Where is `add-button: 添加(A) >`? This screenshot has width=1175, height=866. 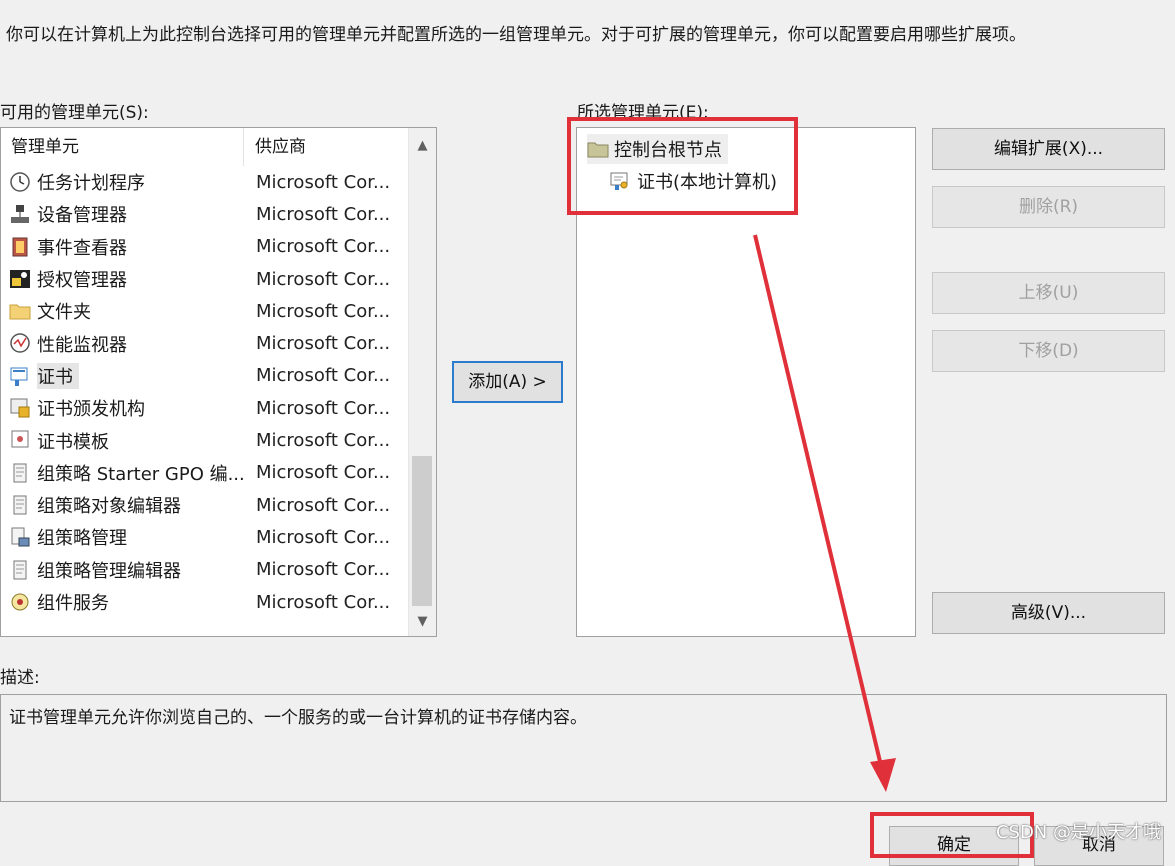
add-button: 添加(A) > is located at coordinates (507, 382).